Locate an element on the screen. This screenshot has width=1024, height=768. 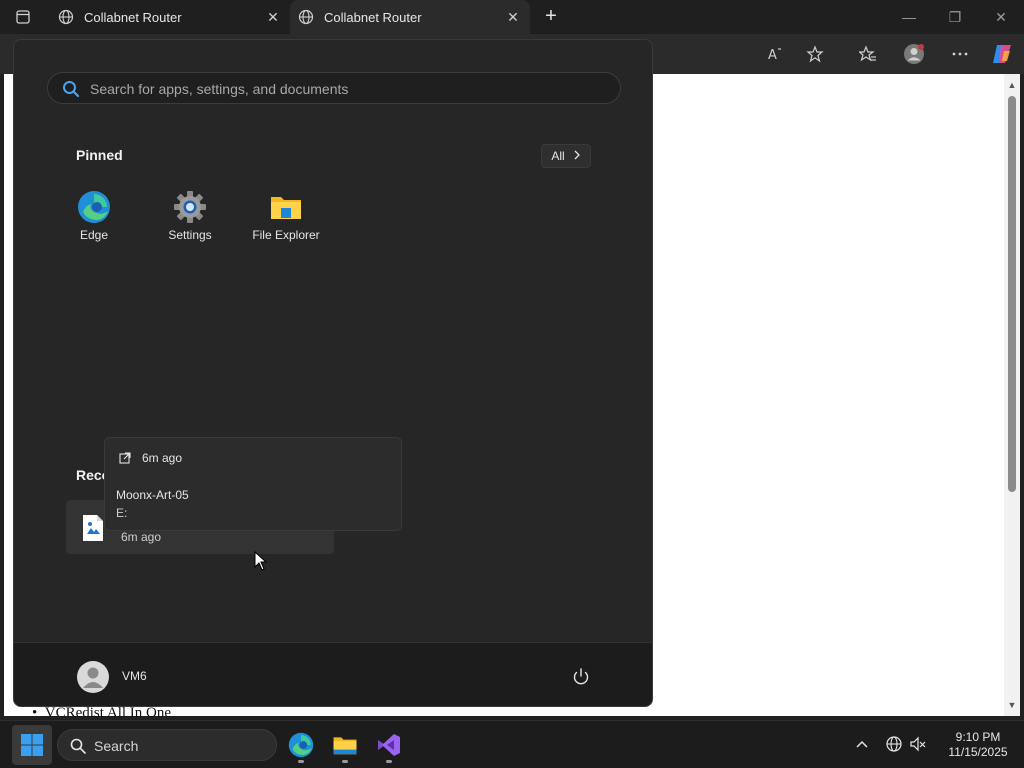
all-apps-label: All is located at coordinates (558, 156).